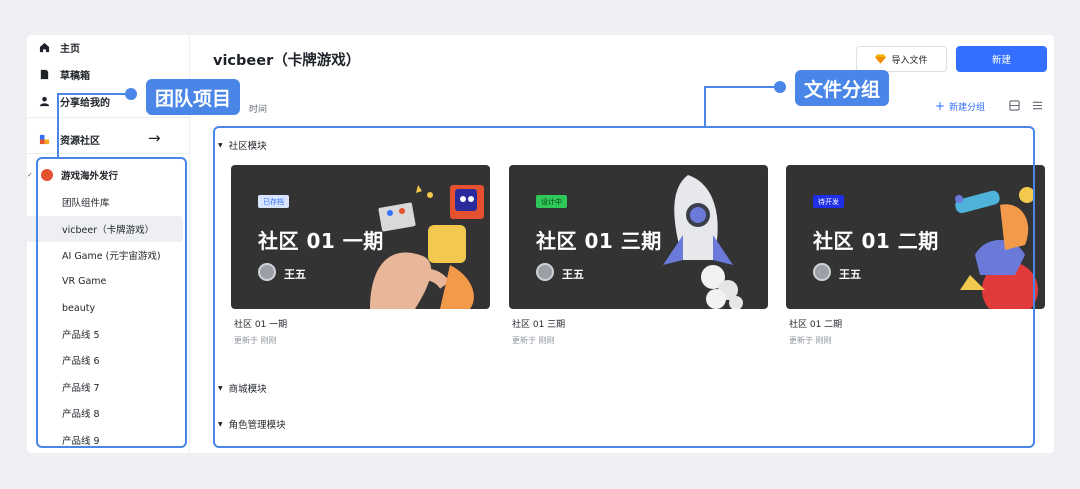  I want to click on import-label: 导入文件, so click(909, 60).